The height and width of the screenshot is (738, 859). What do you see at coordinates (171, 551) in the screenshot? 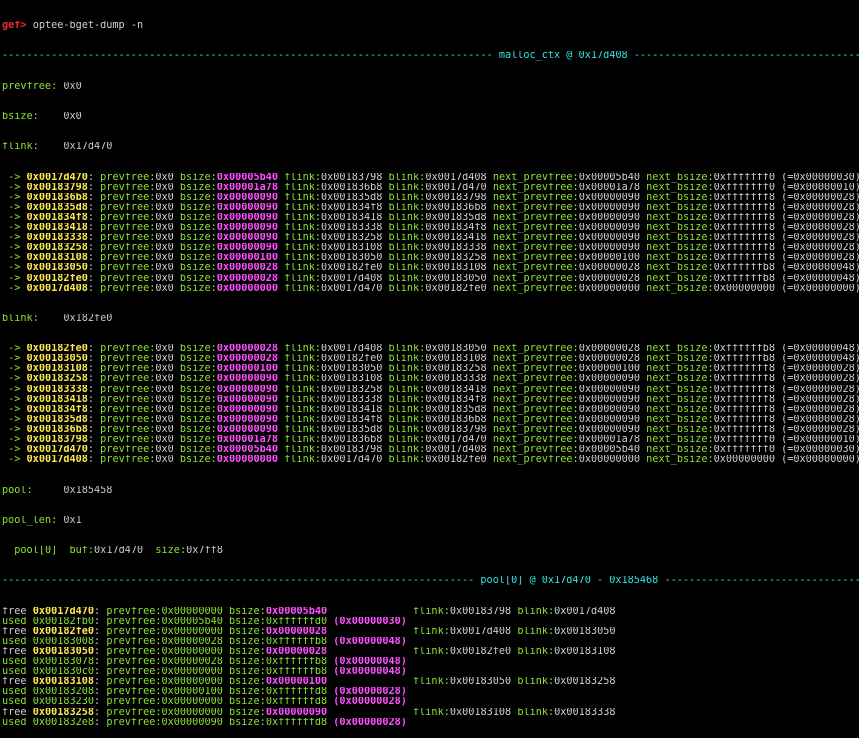
I see `size-label: size:` at bounding box center [171, 551].